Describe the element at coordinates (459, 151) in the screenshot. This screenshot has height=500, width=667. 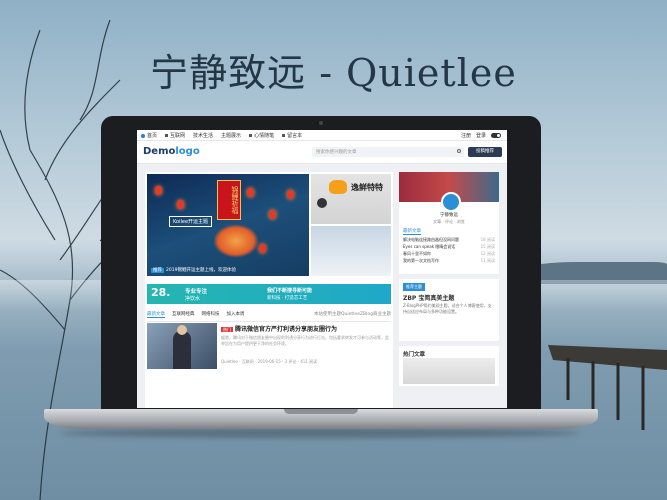
I see `search-icon` at that location.